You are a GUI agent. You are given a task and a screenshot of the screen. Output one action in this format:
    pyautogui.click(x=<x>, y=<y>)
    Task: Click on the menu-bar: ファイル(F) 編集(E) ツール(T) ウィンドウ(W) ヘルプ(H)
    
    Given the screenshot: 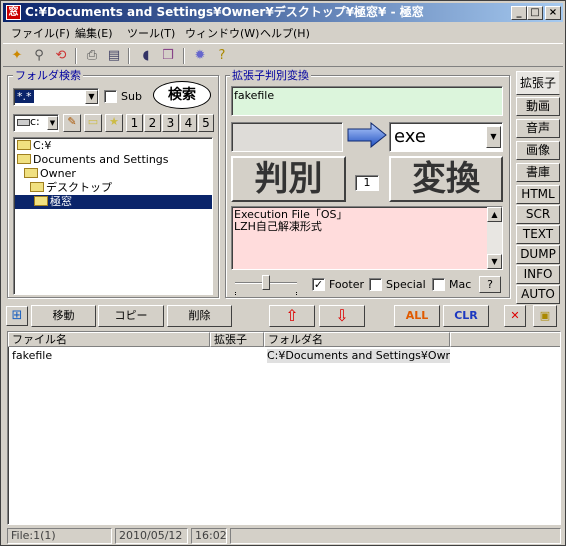 What is the action you would take?
    pyautogui.click(x=283, y=32)
    